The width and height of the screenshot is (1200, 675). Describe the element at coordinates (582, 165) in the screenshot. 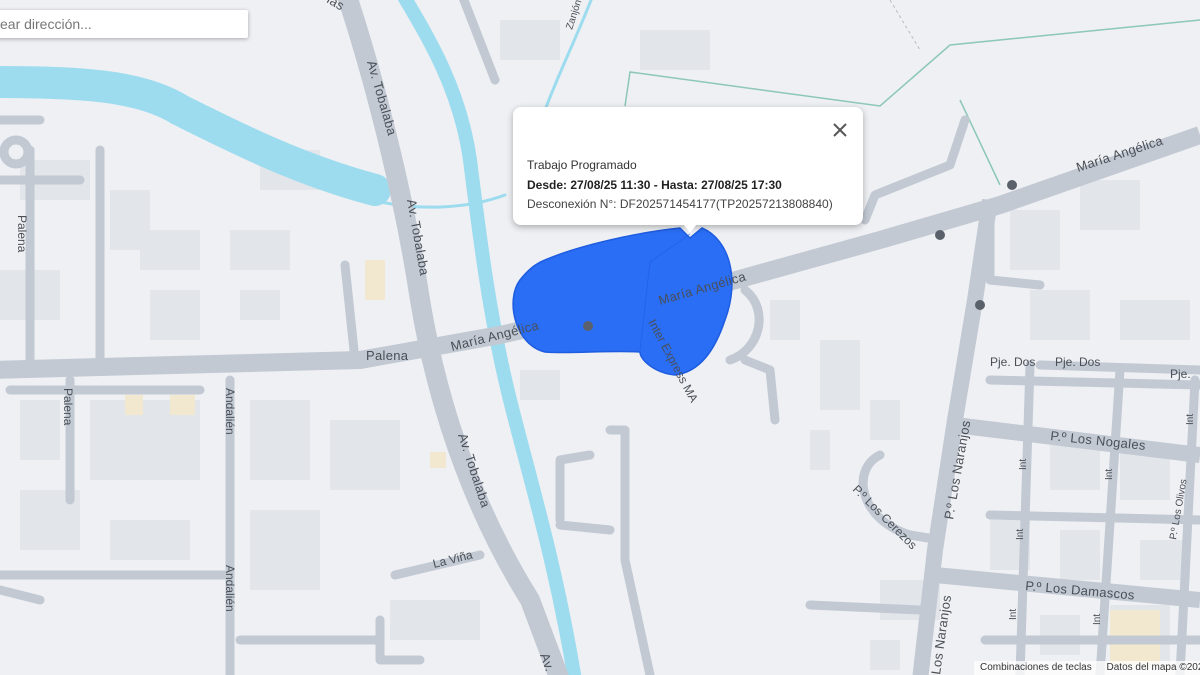

I see `work-type: Trabajo Programado` at that location.